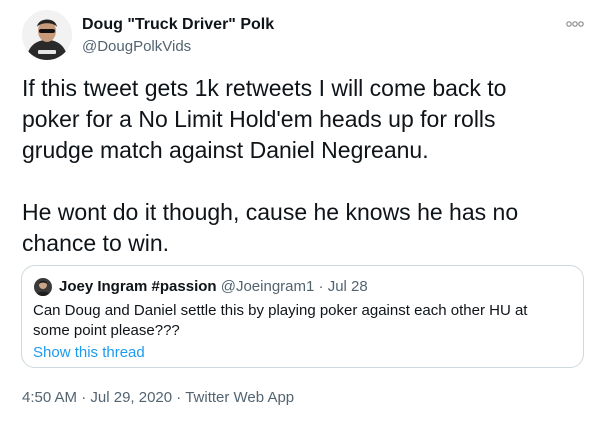 This screenshot has width=600, height=424. What do you see at coordinates (89, 352) in the screenshot?
I see `show-this-thread-link: Show this thread` at bounding box center [89, 352].